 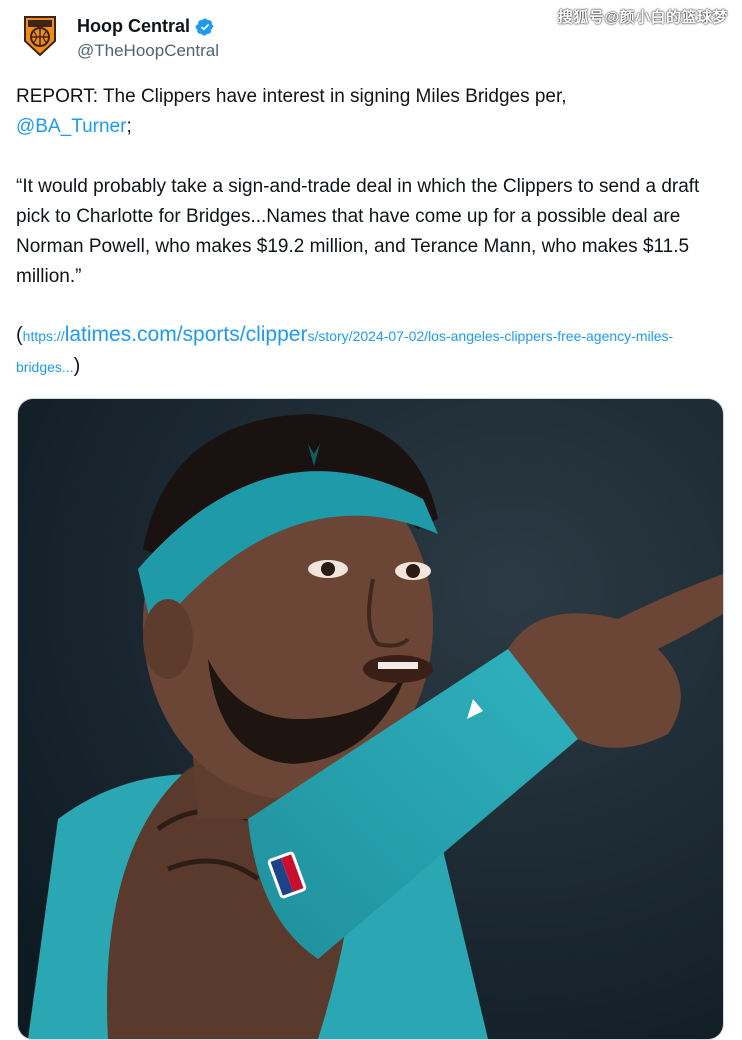 What do you see at coordinates (266, 38) in the screenshot?
I see `tweet-header: Hoop Central @TheHoopCentral` at bounding box center [266, 38].